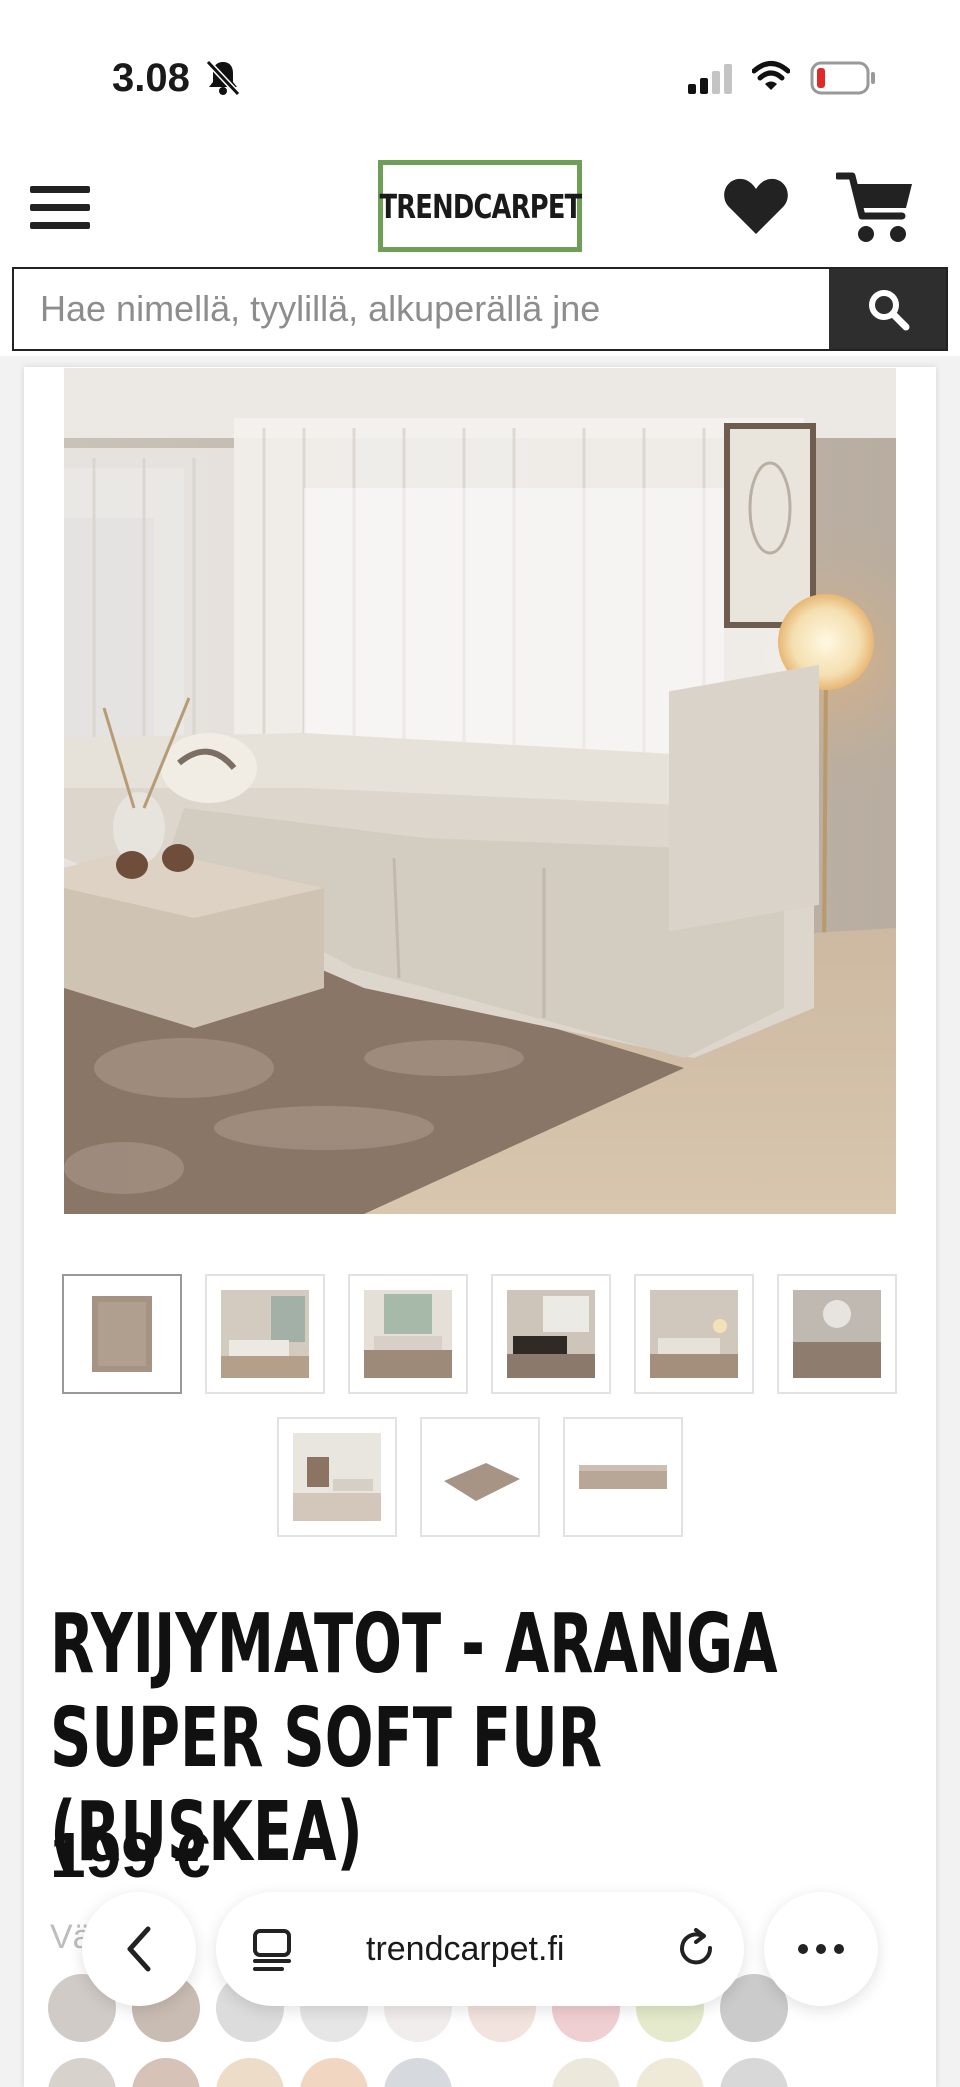 This screenshot has height=2087, width=960. I want to click on back-chevron-icon, so click(139, 1949).